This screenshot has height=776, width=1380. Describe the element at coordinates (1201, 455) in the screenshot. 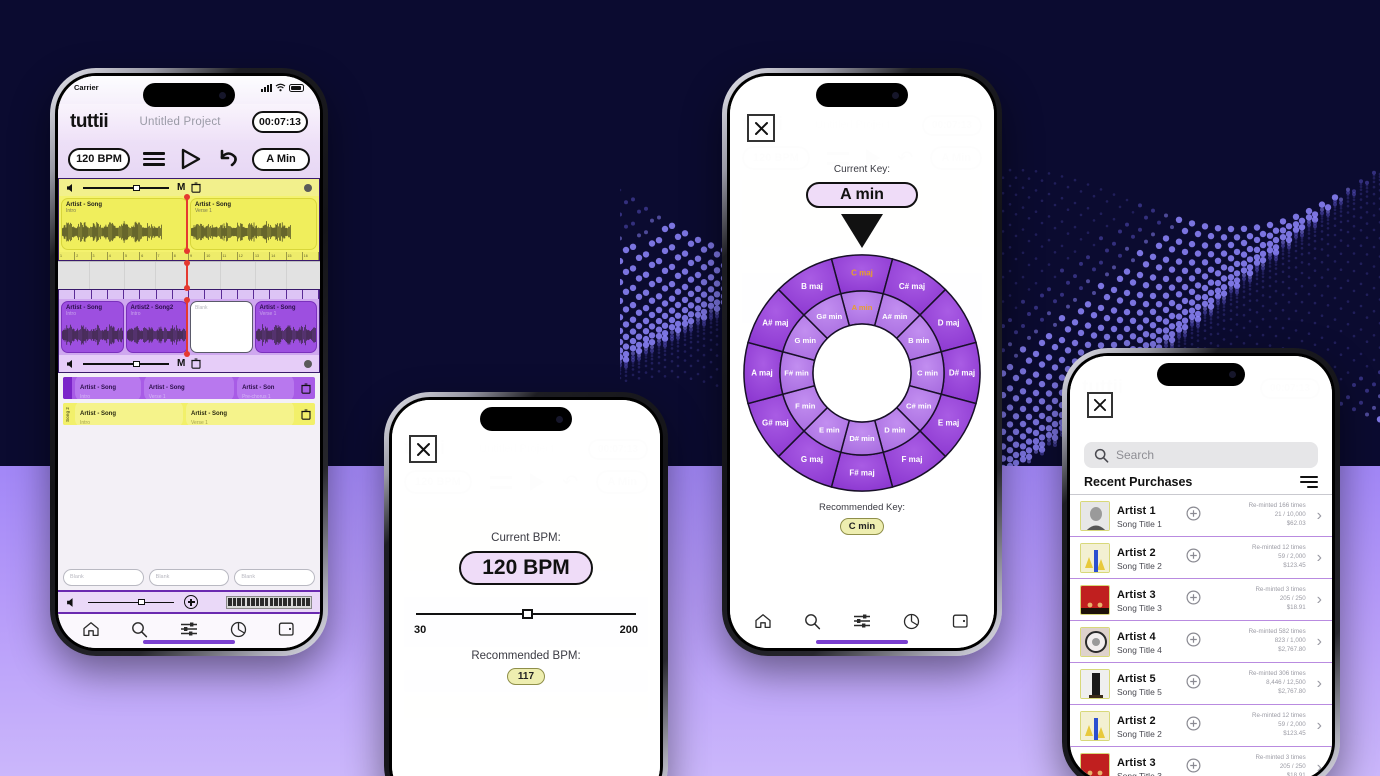

I see `search-input: Search` at that location.